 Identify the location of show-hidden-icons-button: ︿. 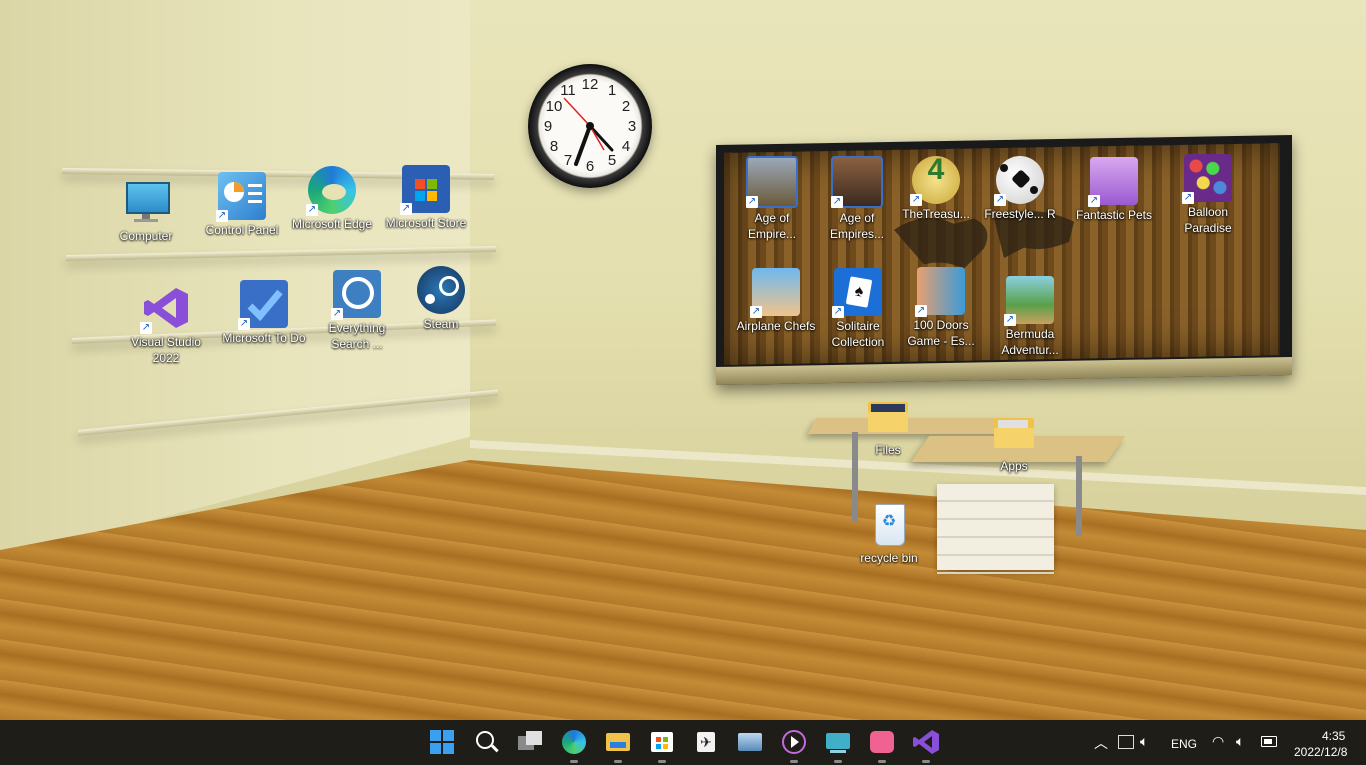
(1101, 743).